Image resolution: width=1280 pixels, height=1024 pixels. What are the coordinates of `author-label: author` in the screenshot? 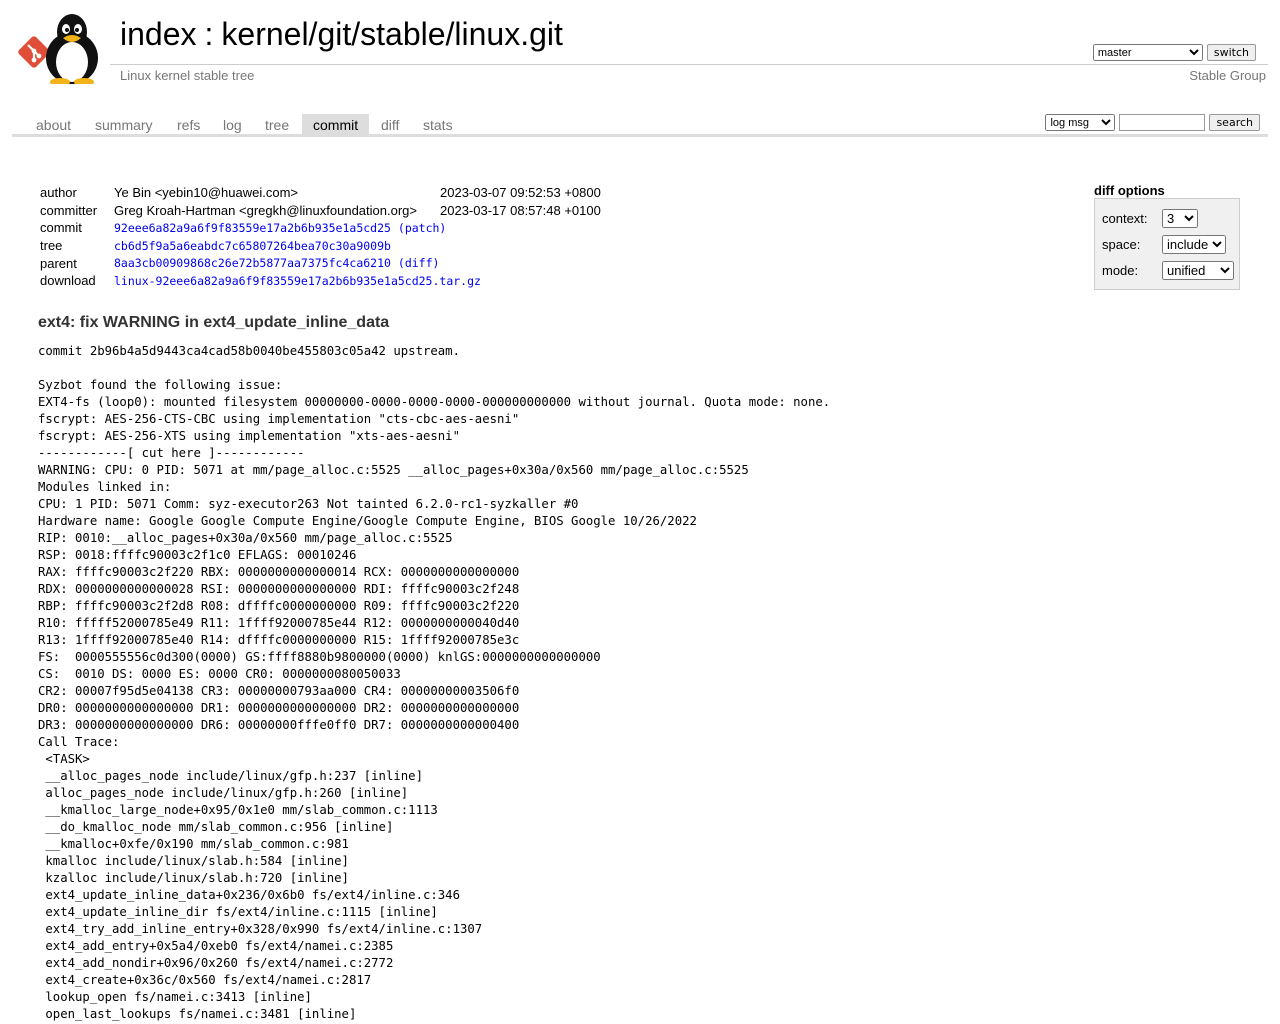 It's located at (58, 193).